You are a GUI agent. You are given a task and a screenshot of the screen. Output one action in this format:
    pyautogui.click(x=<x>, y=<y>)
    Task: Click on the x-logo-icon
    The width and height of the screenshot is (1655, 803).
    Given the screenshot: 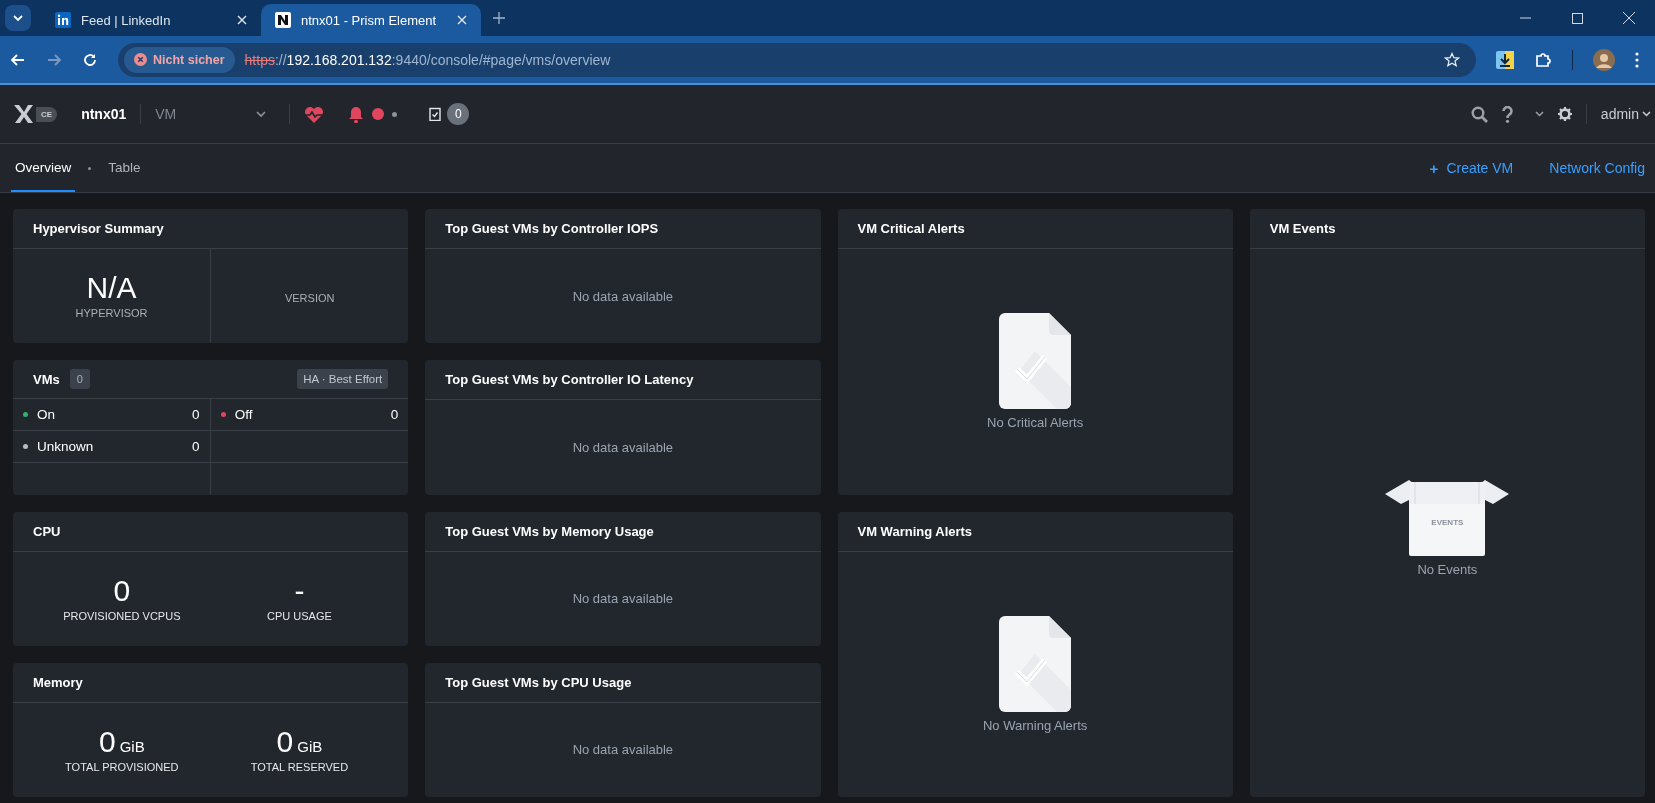 What is the action you would take?
    pyautogui.click(x=25, y=114)
    